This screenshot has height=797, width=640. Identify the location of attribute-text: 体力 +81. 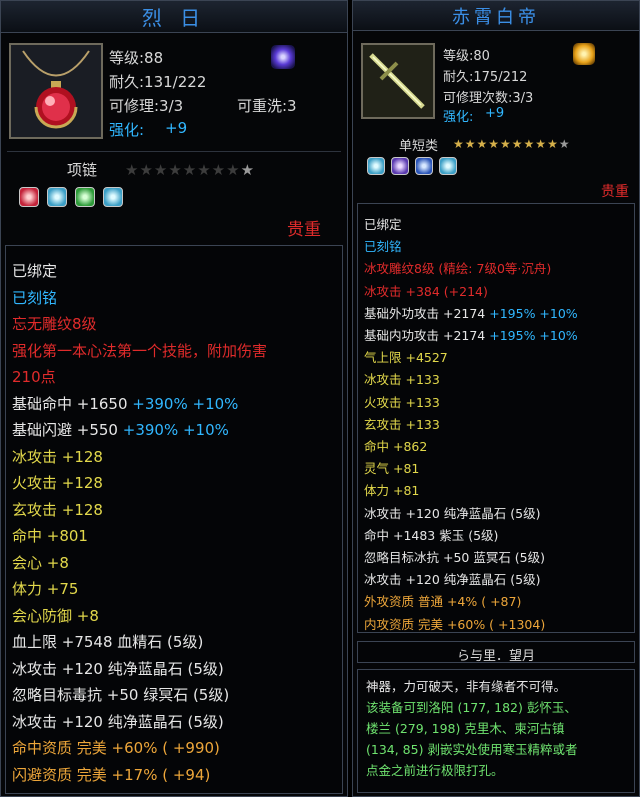
(392, 491).